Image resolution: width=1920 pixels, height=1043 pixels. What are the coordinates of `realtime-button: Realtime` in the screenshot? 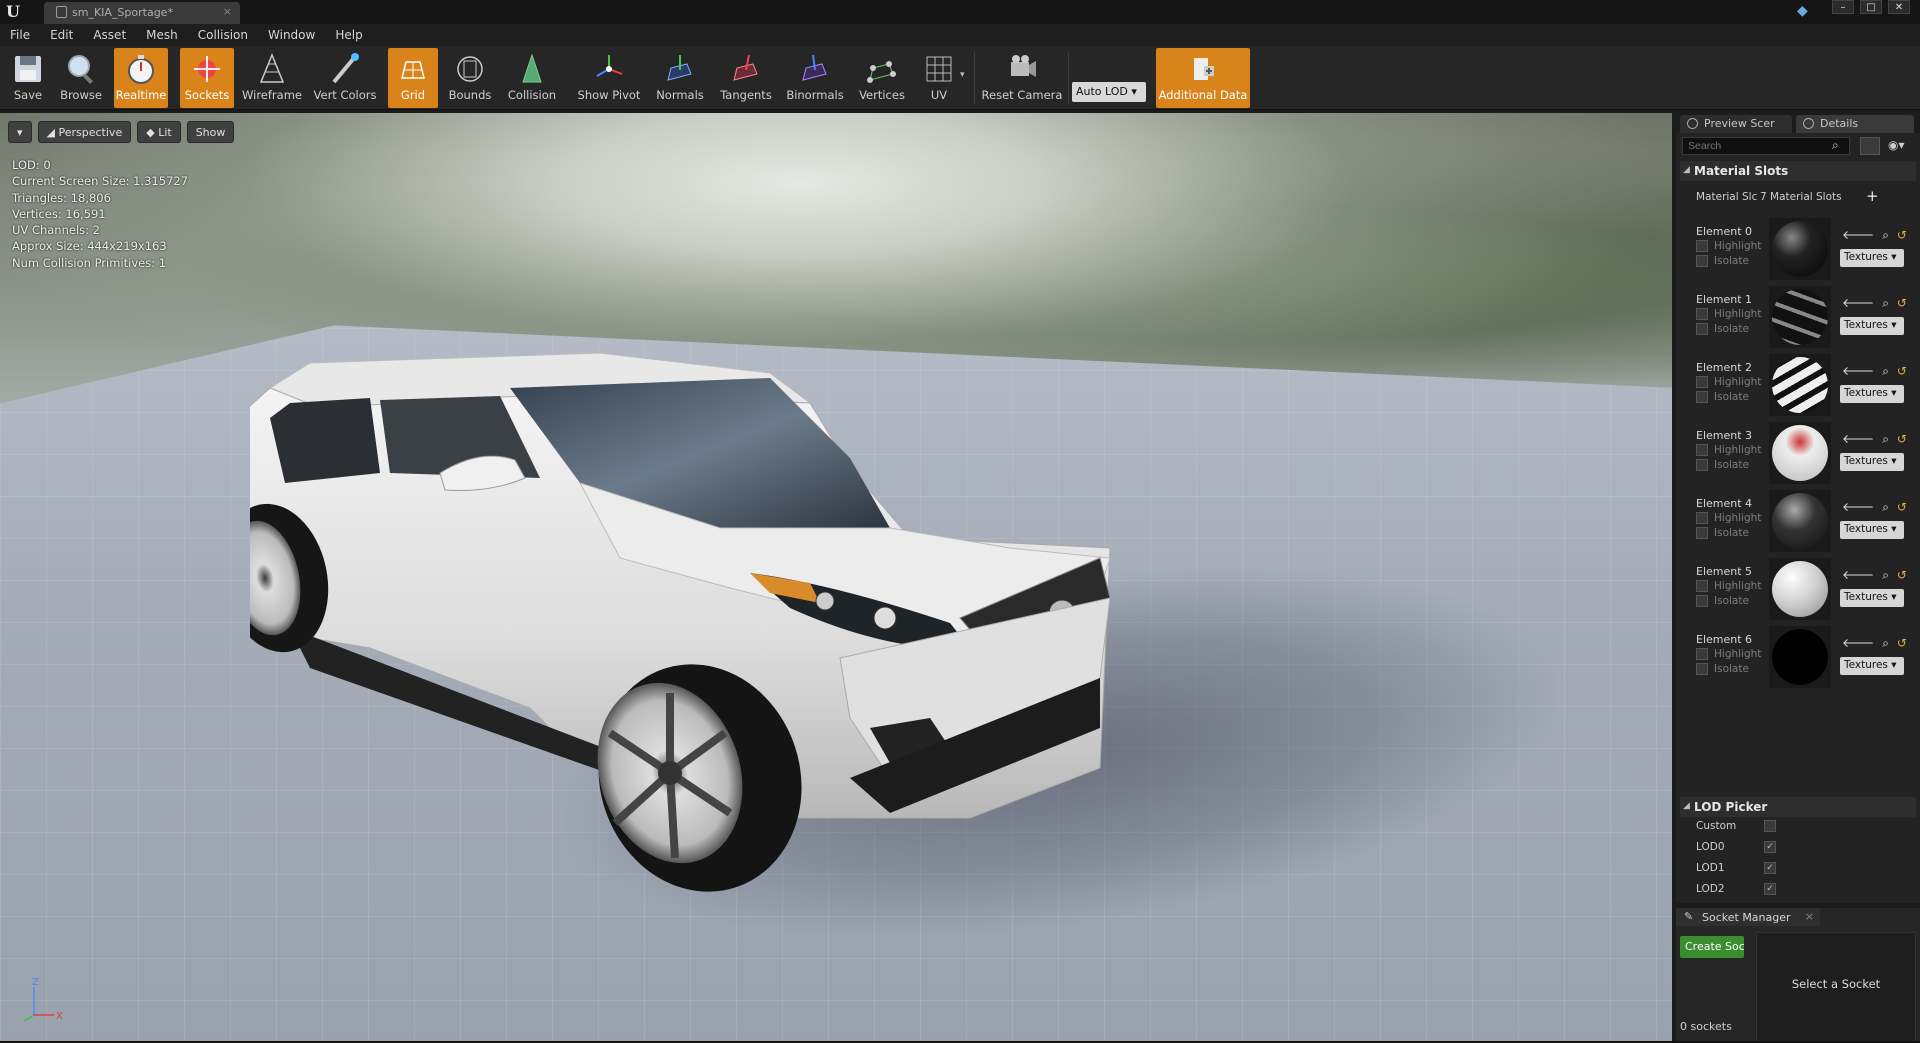 It's located at (141, 78).